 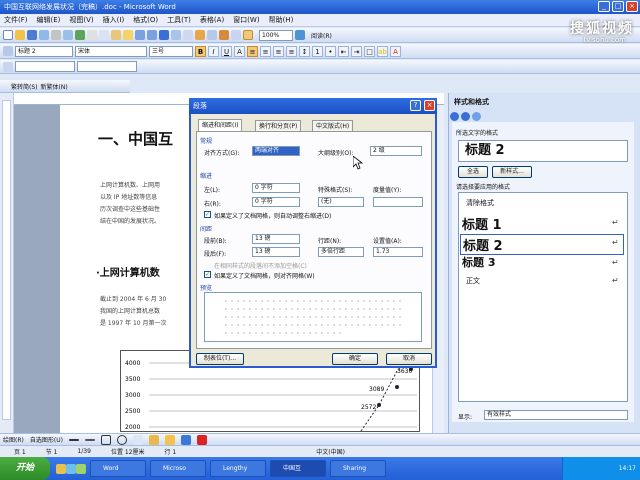 I want to click on format-painter-icon, so click(x=128, y=35).